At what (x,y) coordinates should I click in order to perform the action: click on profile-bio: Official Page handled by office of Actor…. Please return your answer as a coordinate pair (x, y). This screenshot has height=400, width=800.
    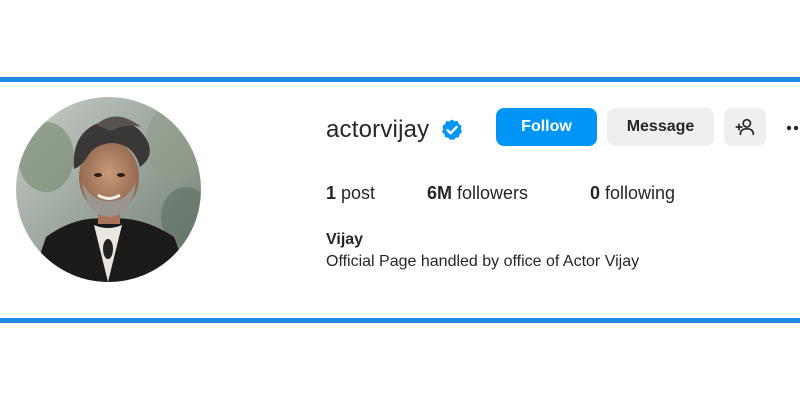
    Looking at the image, I should click on (483, 261).